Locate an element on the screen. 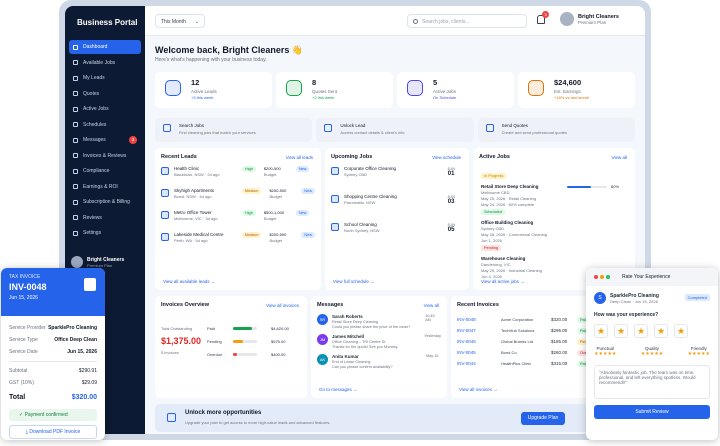 This screenshot has height=446, width=720. footer-link: View all invoices → is located at coordinates (478, 389).